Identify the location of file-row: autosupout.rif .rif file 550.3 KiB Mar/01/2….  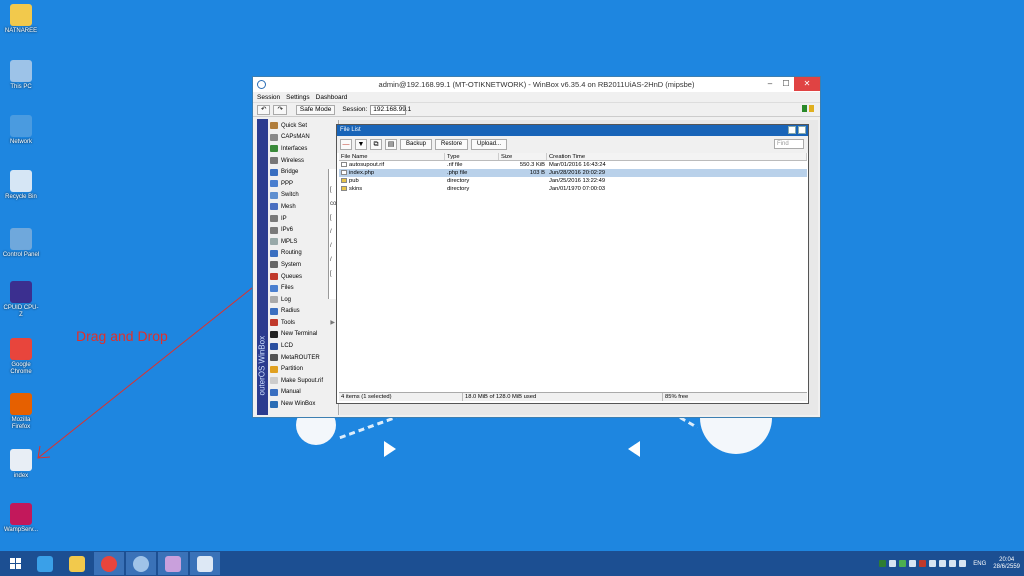
(573, 165).